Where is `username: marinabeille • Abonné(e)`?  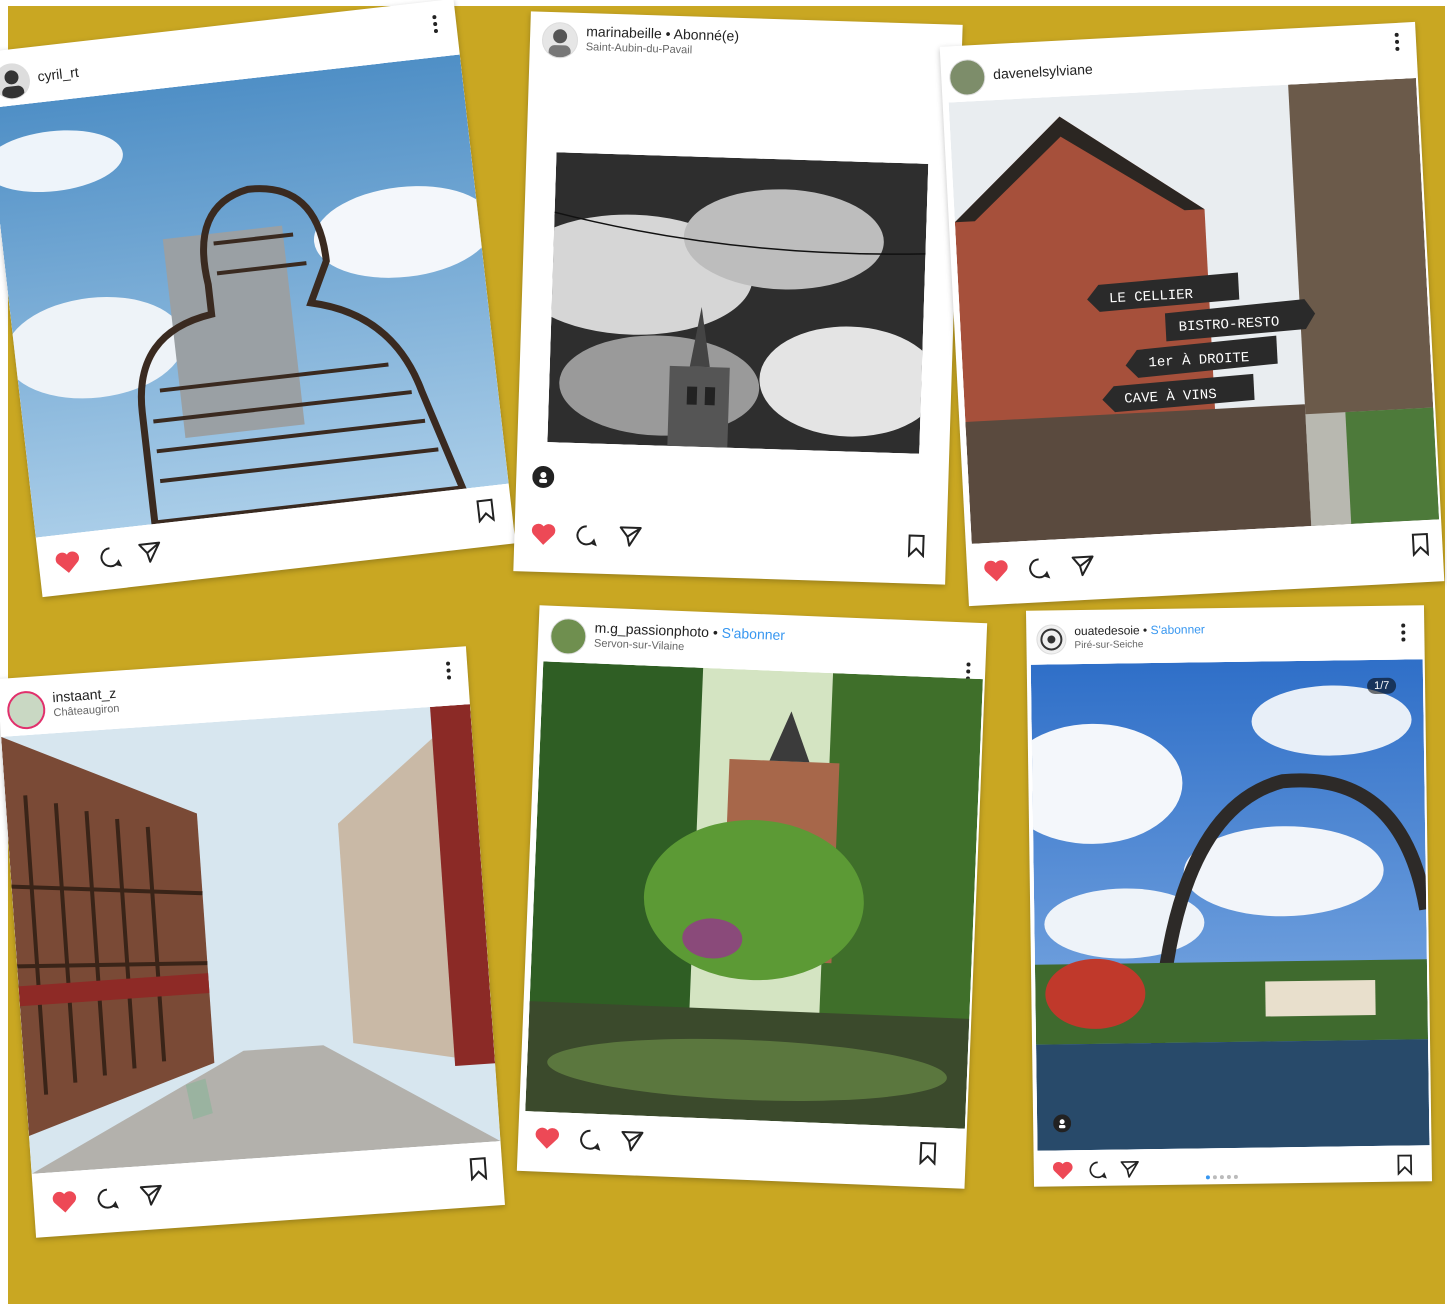
username: marinabeille • Abonné(e) is located at coordinates (662, 33).